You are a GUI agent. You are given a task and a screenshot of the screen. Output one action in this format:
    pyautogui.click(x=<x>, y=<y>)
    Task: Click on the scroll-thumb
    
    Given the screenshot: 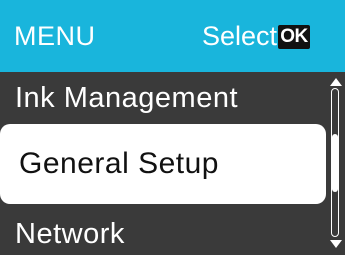 What is the action you would take?
    pyautogui.click(x=335, y=163)
    